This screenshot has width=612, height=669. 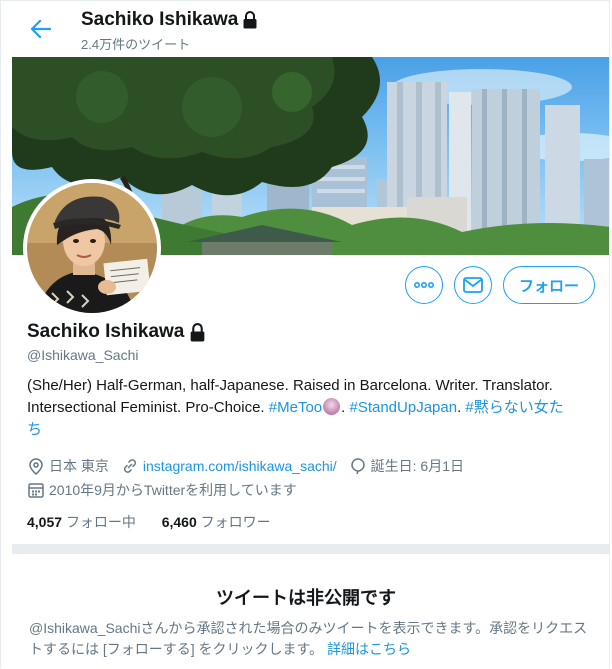 What do you see at coordinates (34, 429) in the screenshot?
I see `hashtag-damaranai-cont: ち` at bounding box center [34, 429].